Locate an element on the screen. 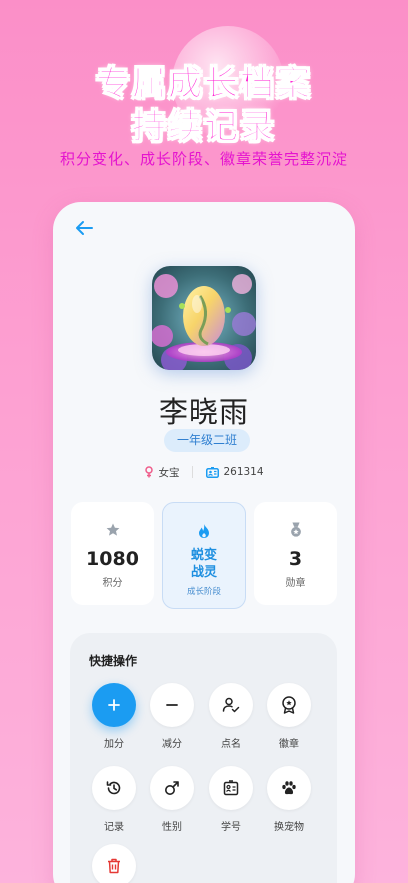  change-pet-circle is located at coordinates (289, 788).